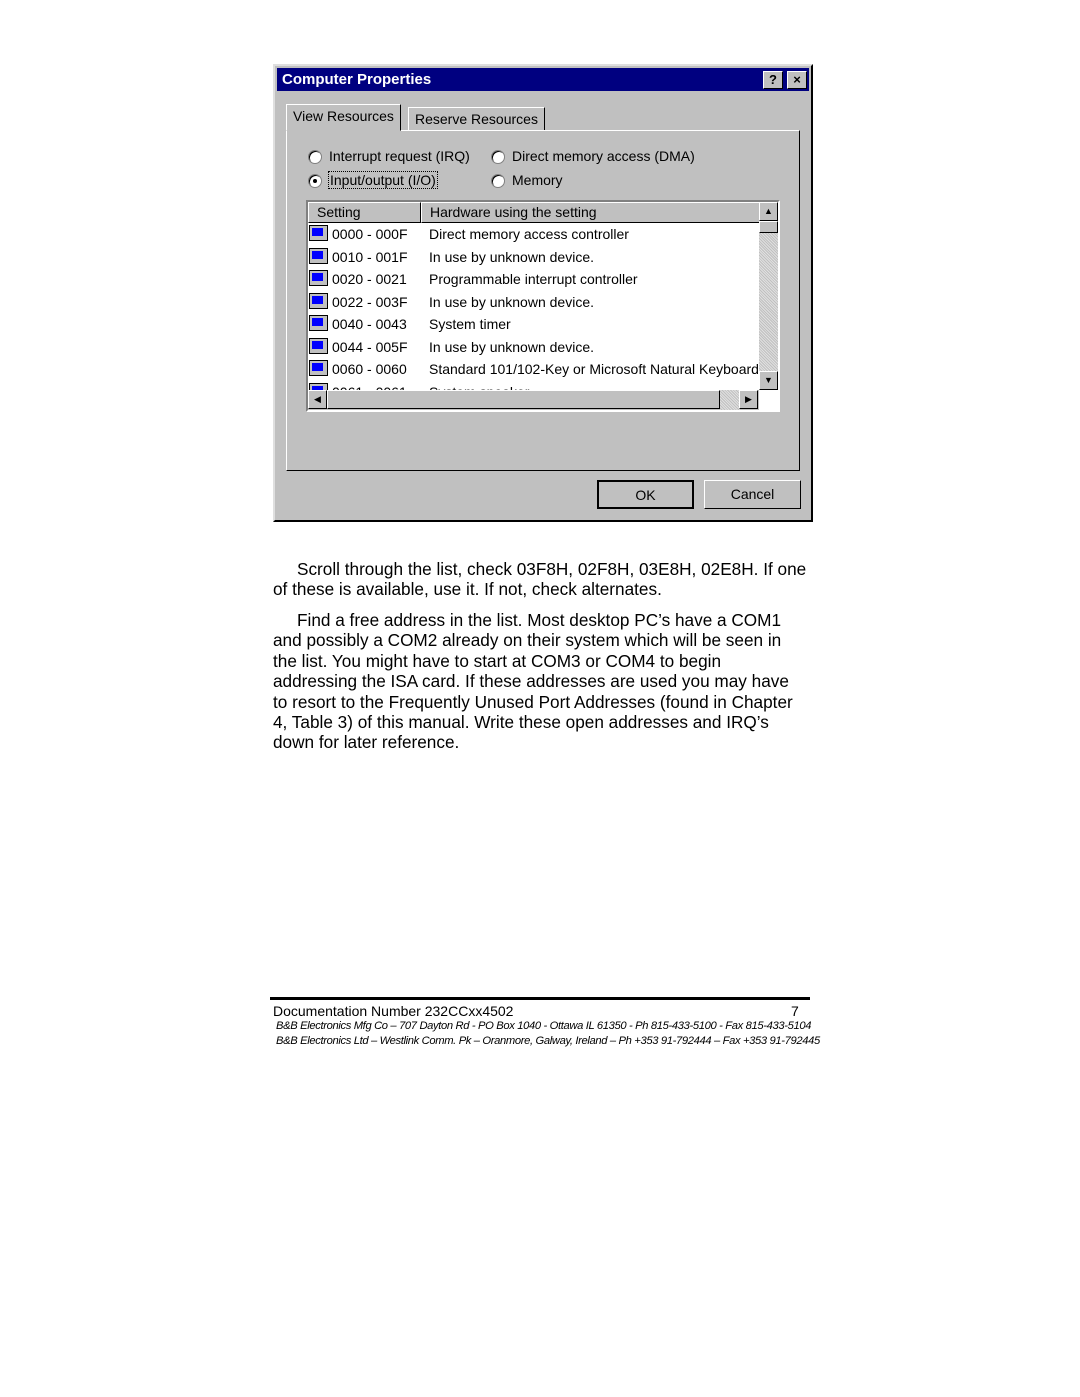  What do you see at coordinates (590, 212) in the screenshot?
I see `column-header-hardware: Hardware using the setting` at bounding box center [590, 212].